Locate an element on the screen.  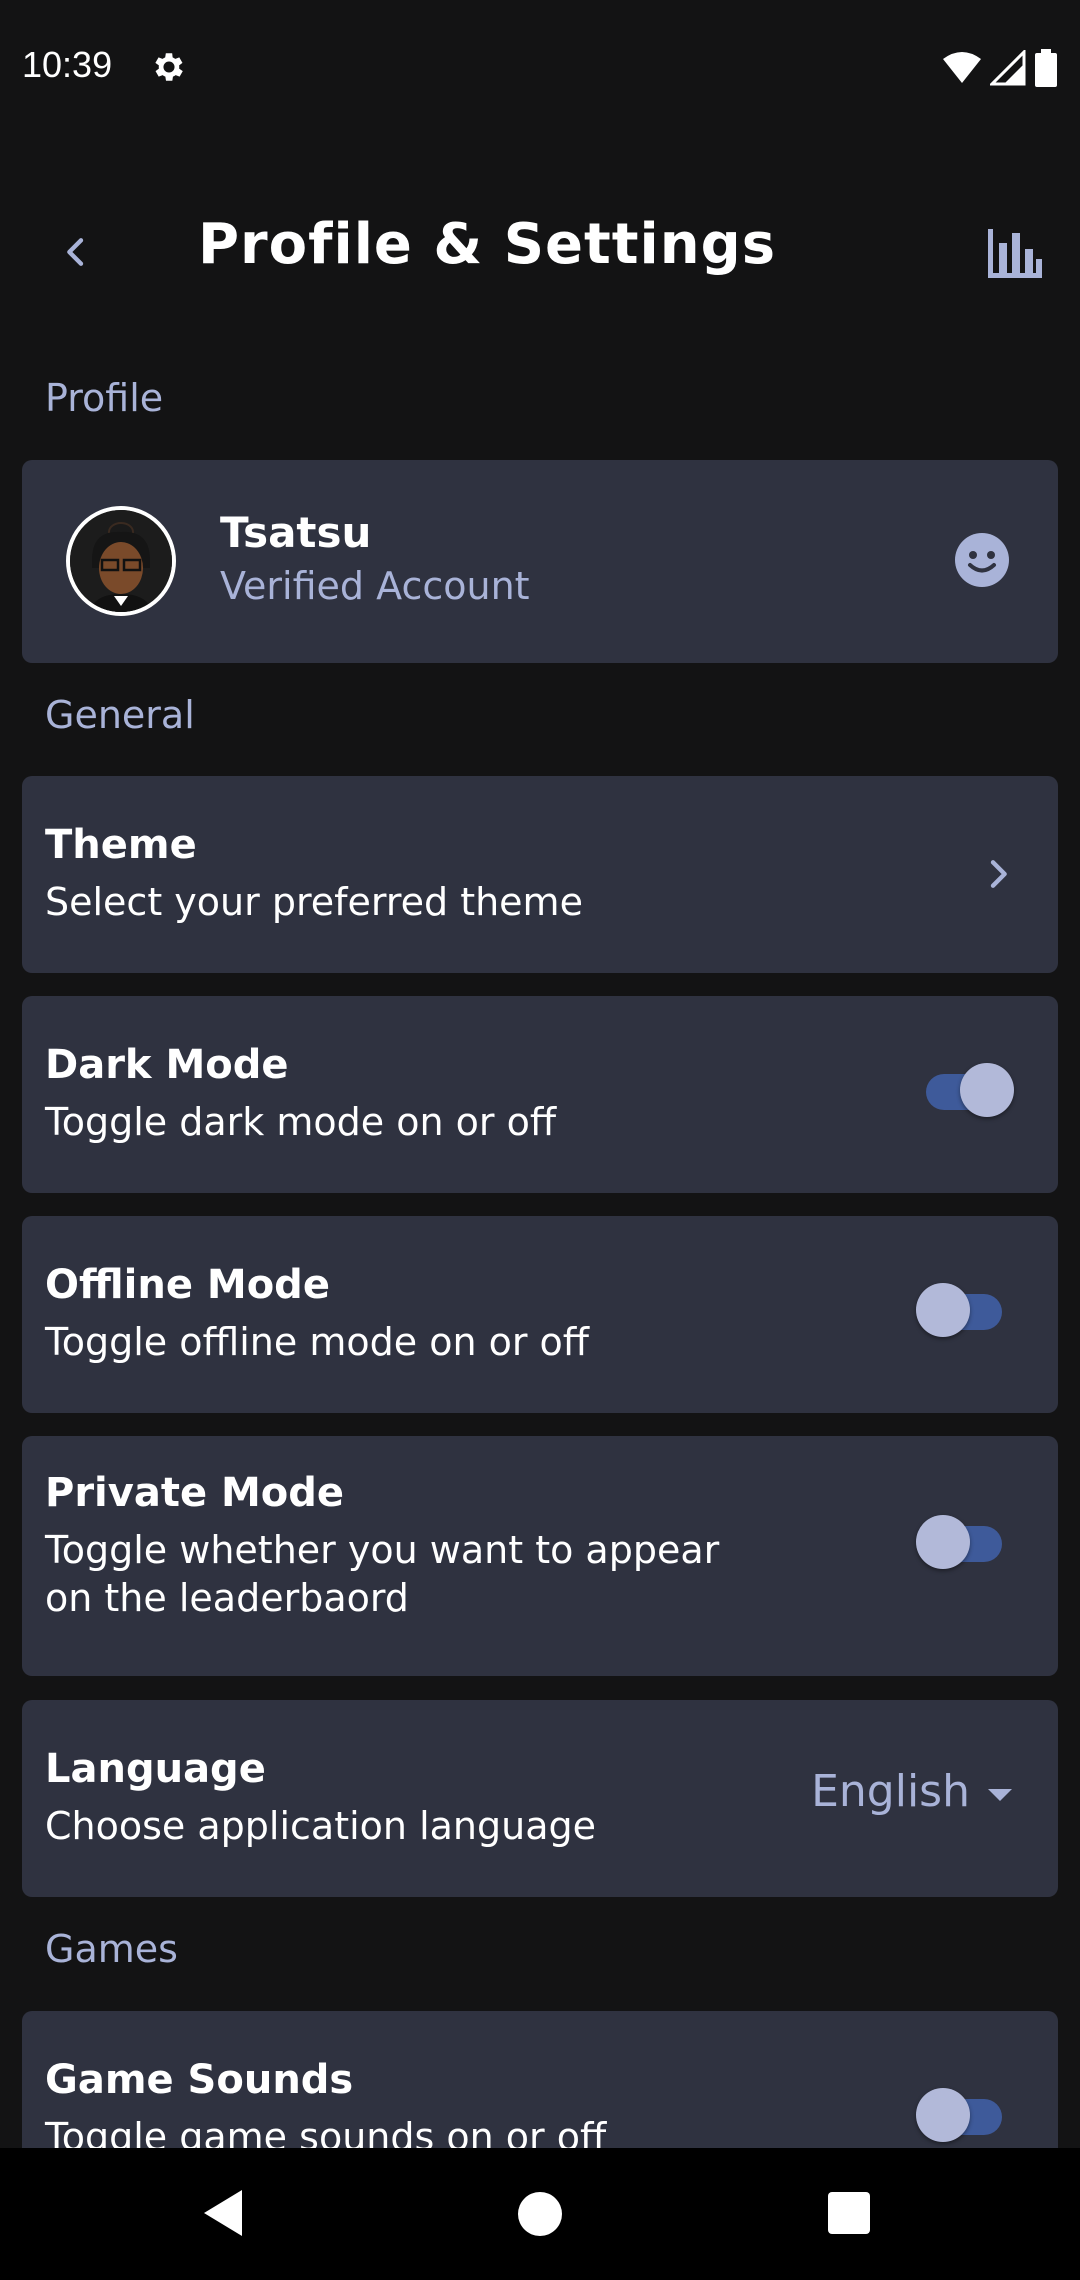
theme-title: Theme is located at coordinates (121, 845).